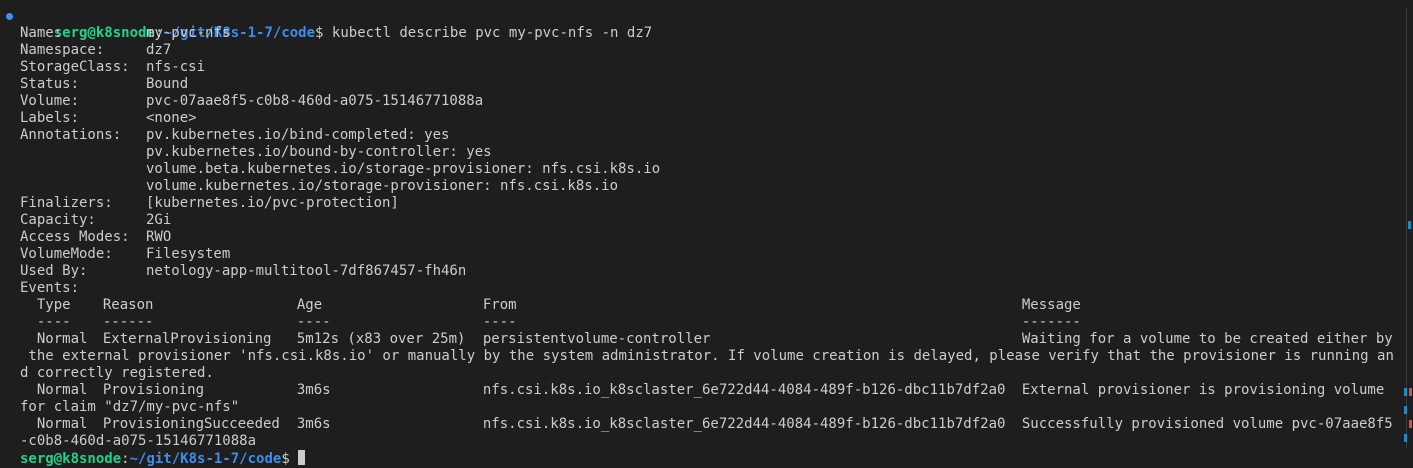  Describe the element at coordinates (138, 441) in the screenshot. I see `event-message-continuation: -c0b8-460d-a075-15146771088a` at that location.